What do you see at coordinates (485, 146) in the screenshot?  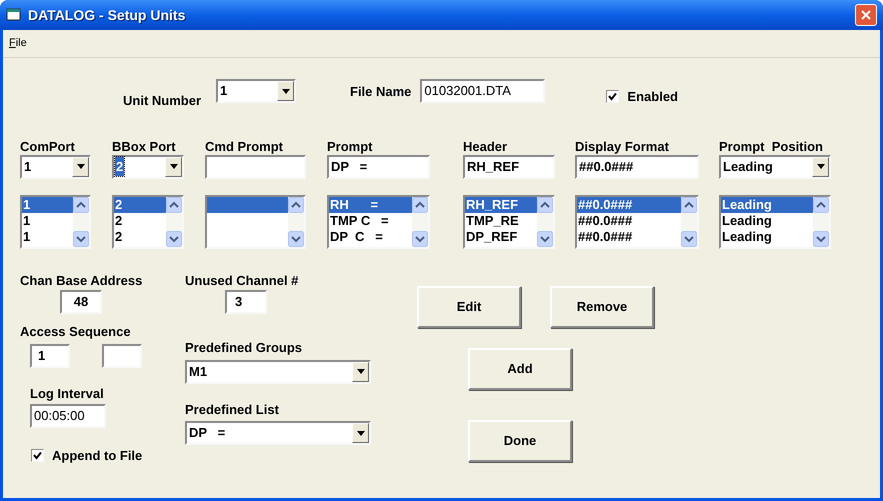 I see `column-label: Header` at bounding box center [485, 146].